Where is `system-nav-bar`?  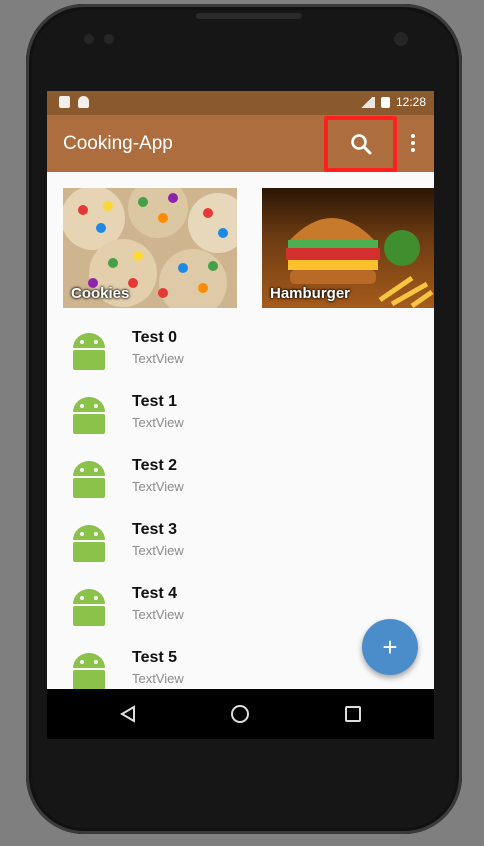 system-nav-bar is located at coordinates (240, 714).